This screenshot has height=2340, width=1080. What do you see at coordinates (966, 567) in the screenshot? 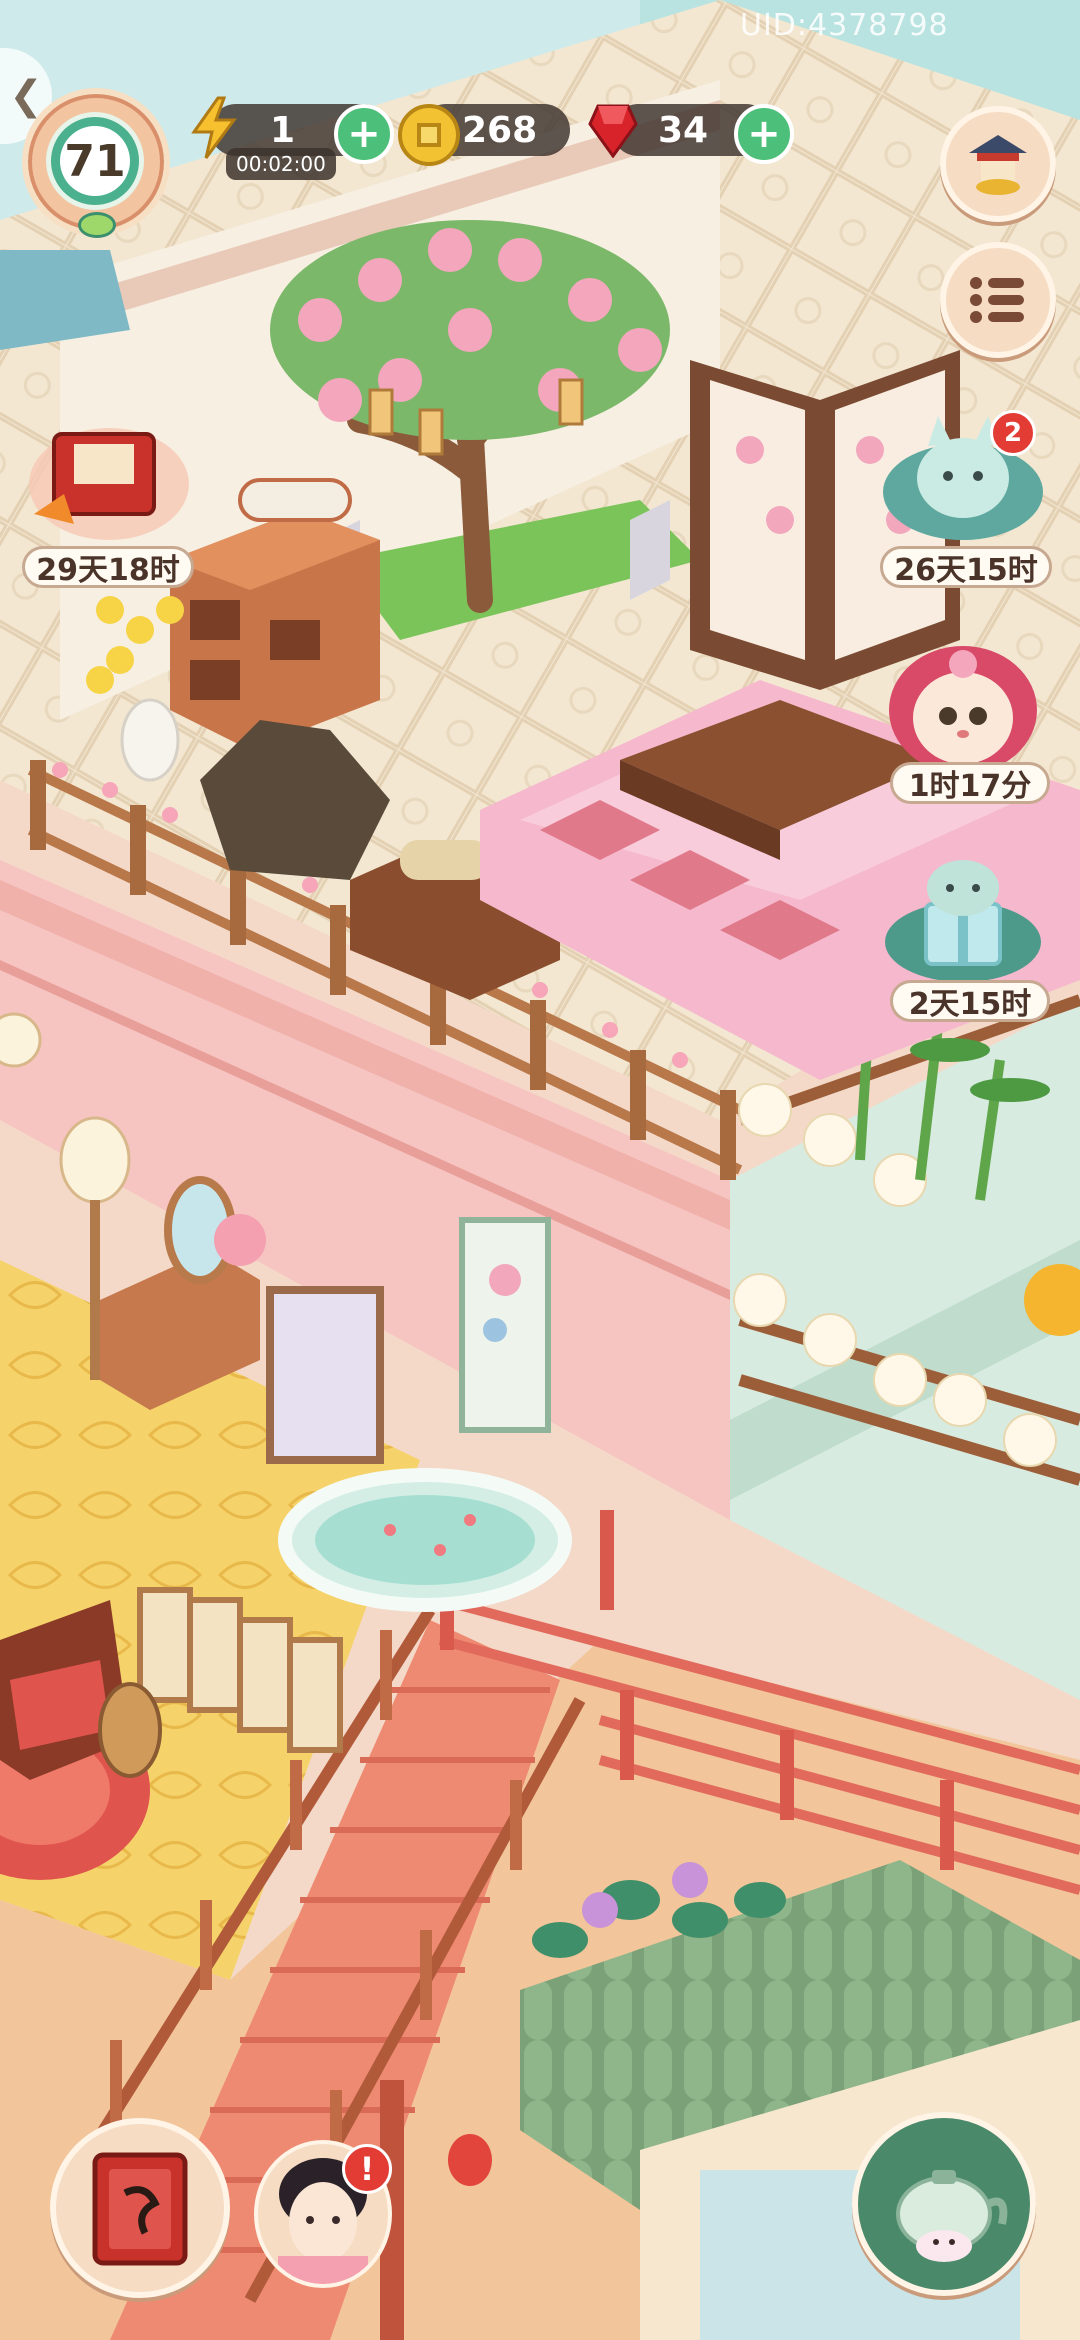
I see `cat-spring-event-timer: 26天15时` at bounding box center [966, 567].